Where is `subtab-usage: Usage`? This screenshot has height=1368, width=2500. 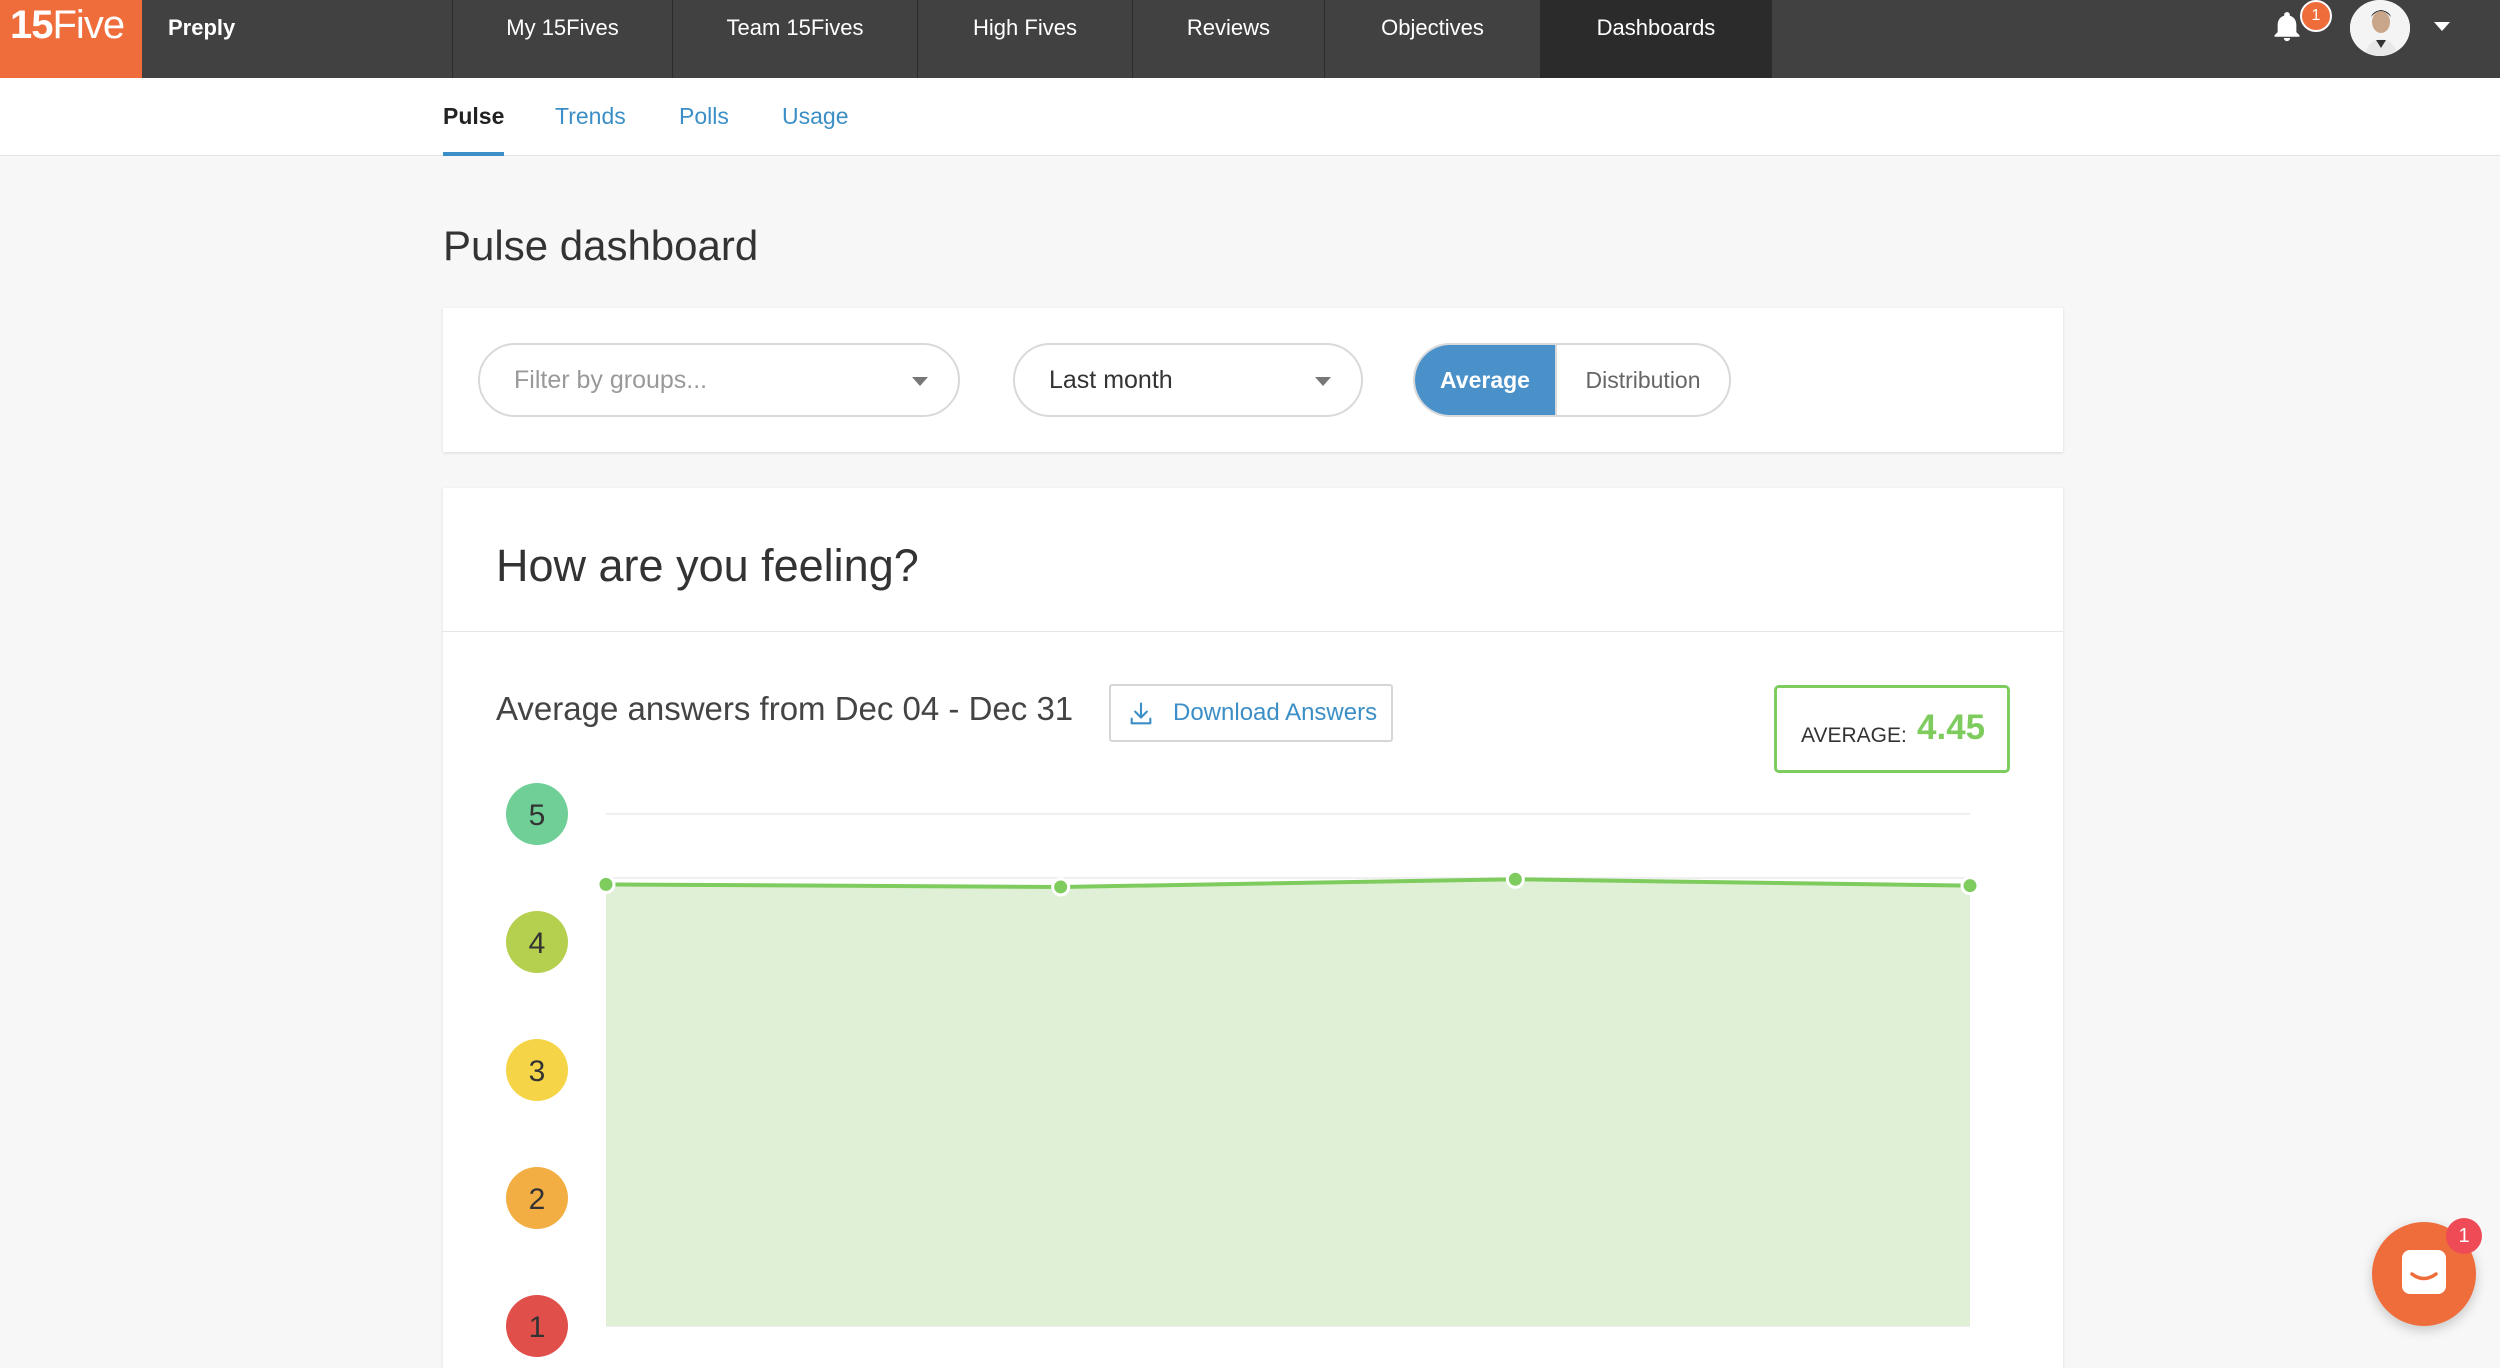 subtab-usage: Usage is located at coordinates (815, 117).